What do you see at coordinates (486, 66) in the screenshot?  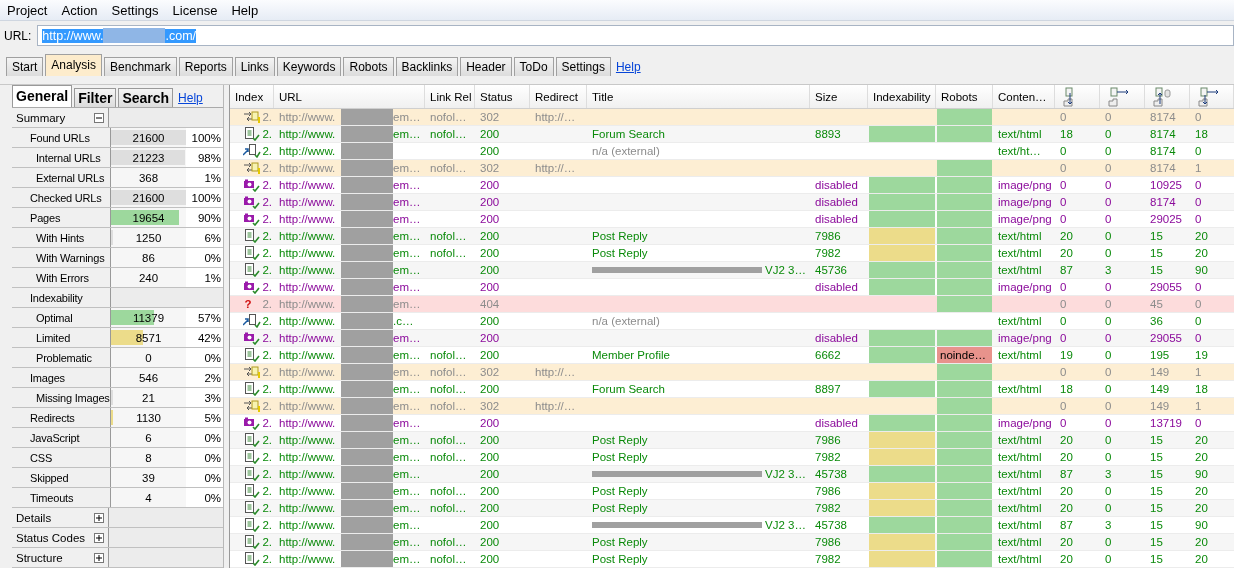 I see `tab: Header` at bounding box center [486, 66].